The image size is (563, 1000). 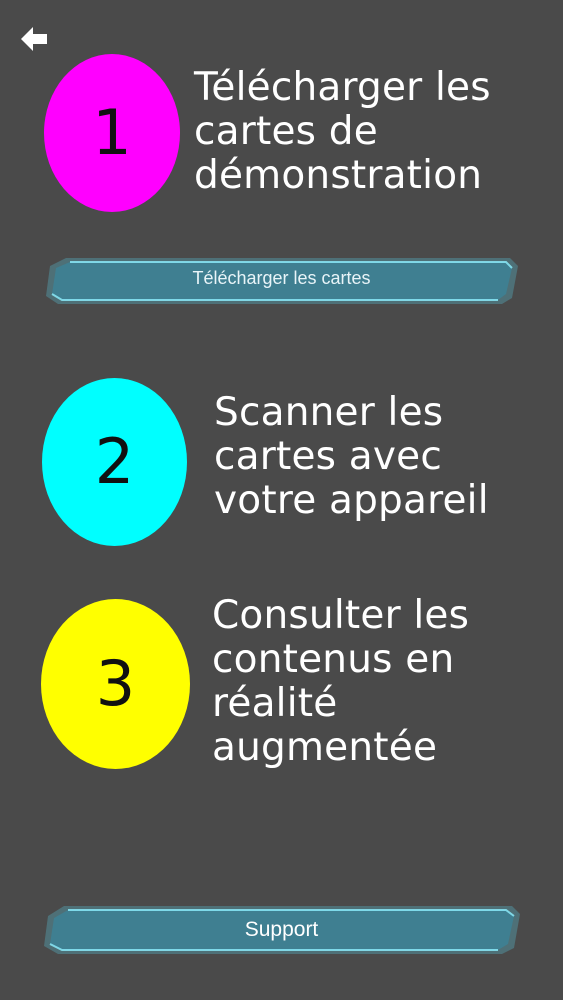 I want to click on step-1-description: Télécharger les cartes de démonstration, so click(x=342, y=131).